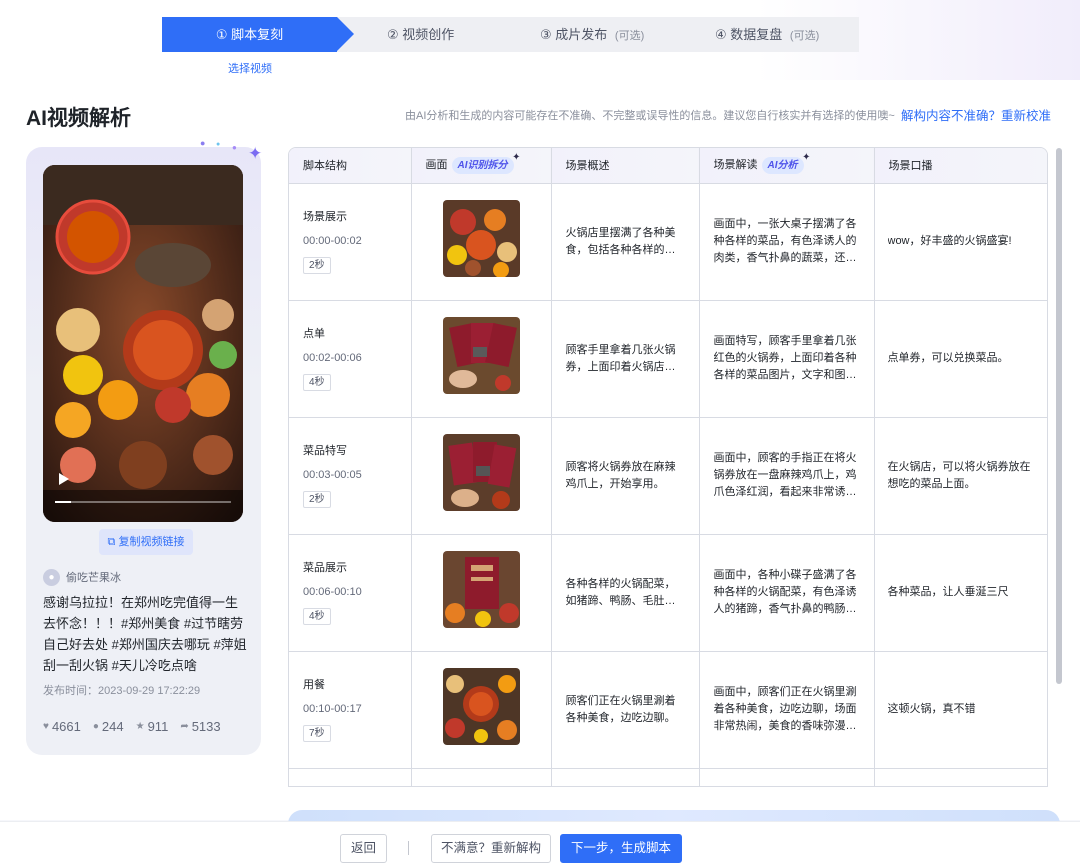 The image size is (1080, 868). What do you see at coordinates (221, 34) in the screenshot?
I see `step-number: ①` at bounding box center [221, 34].